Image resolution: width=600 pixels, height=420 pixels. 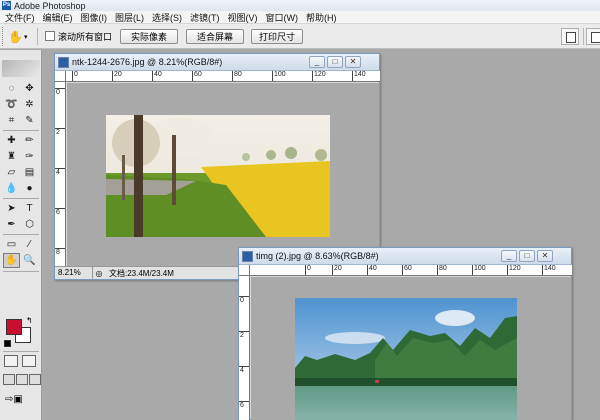 What do you see at coordinates (7, 343) in the screenshot?
I see `default-colors-icon` at bounding box center [7, 343].